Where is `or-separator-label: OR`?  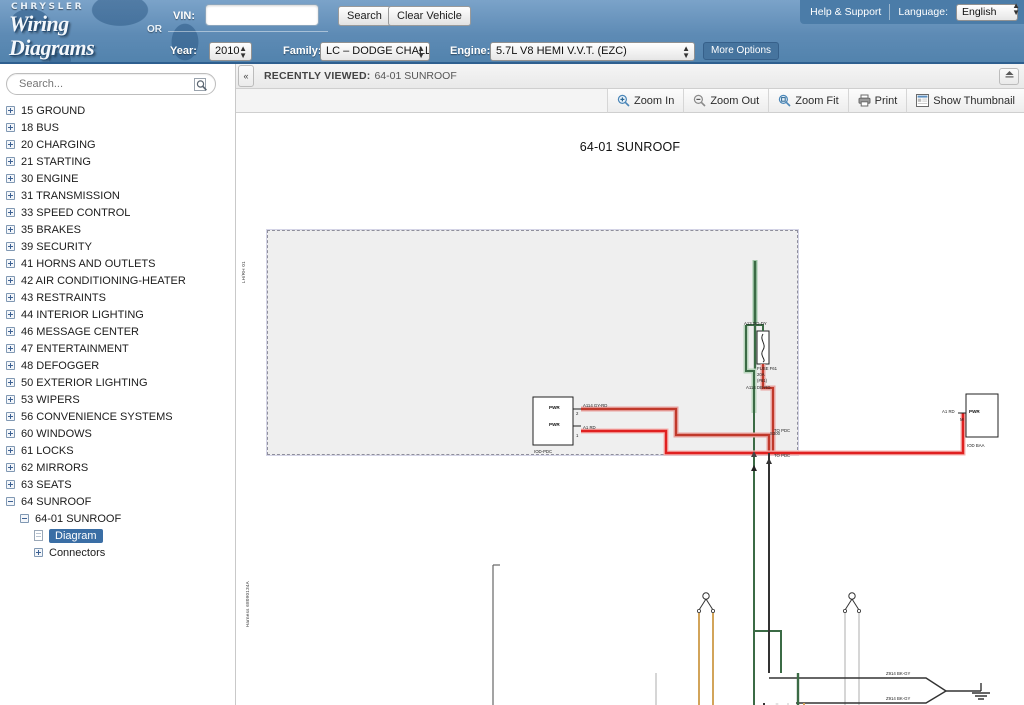
or-separator-label: OR is located at coordinates (154, 29).